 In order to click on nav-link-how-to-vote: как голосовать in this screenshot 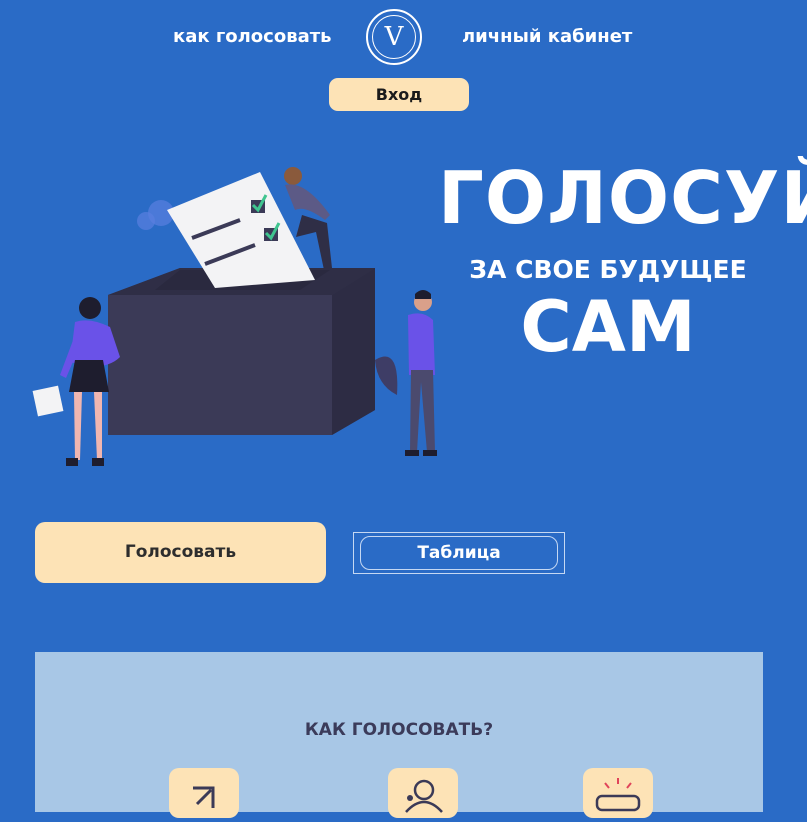, I will do `click(252, 36)`.